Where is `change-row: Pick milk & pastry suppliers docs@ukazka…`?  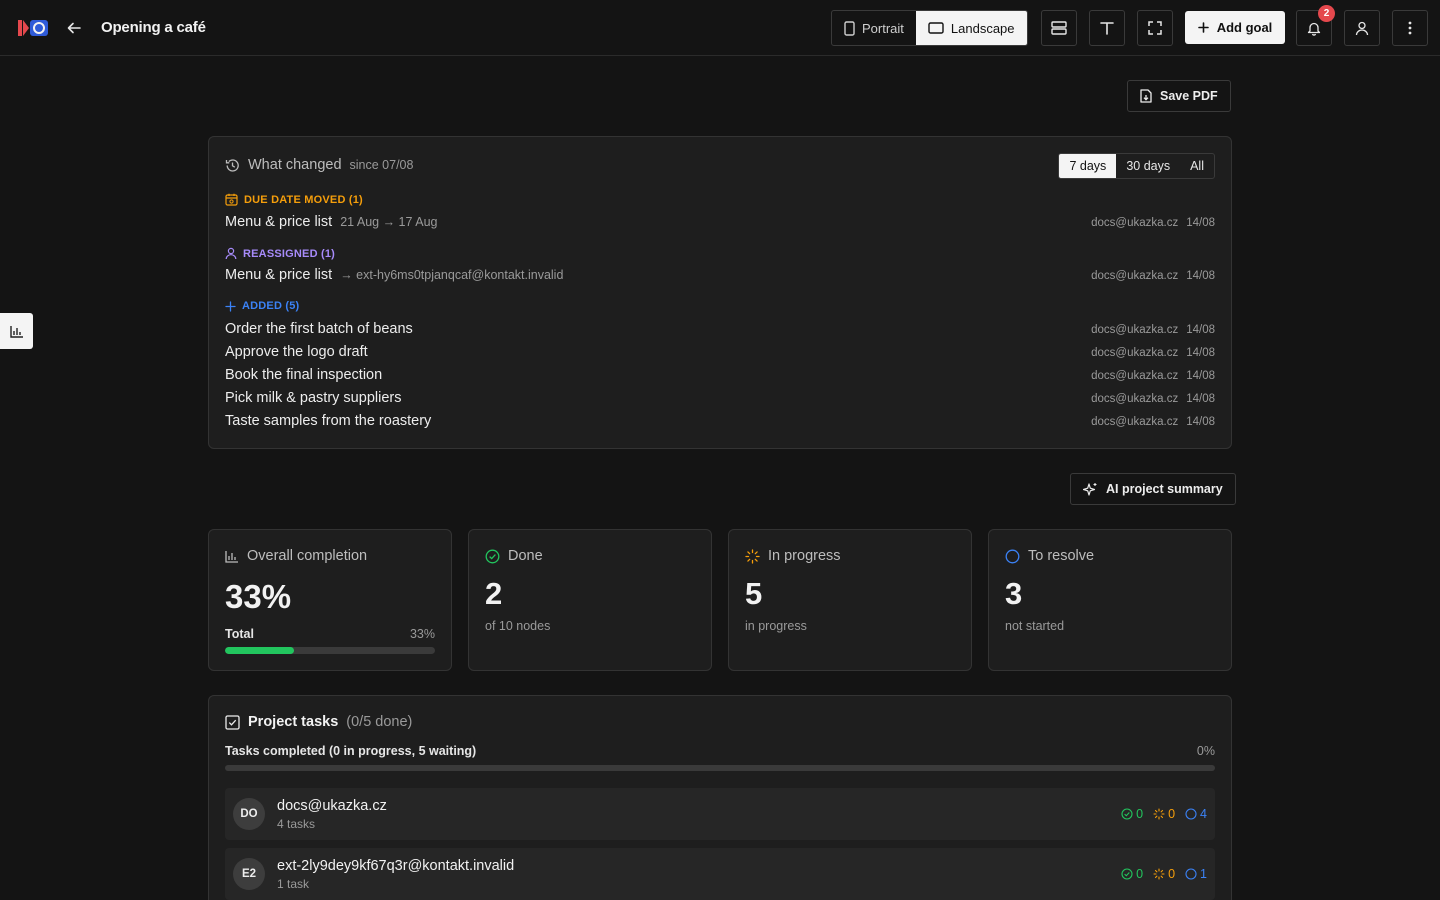 change-row: Pick milk & pastry suppliers docs@ukazka… is located at coordinates (720, 398).